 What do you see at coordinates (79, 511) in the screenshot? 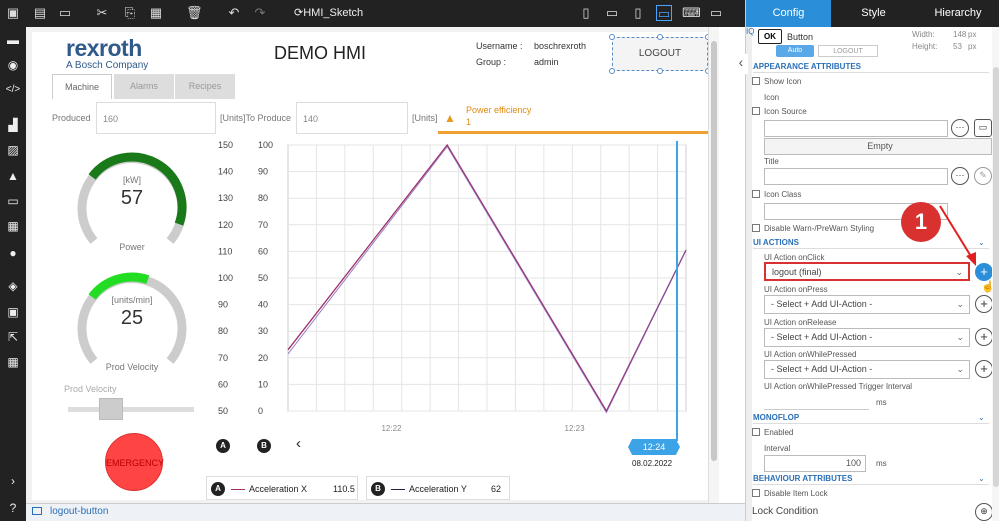
I see `selected-element-path: logout-button` at bounding box center [79, 511].